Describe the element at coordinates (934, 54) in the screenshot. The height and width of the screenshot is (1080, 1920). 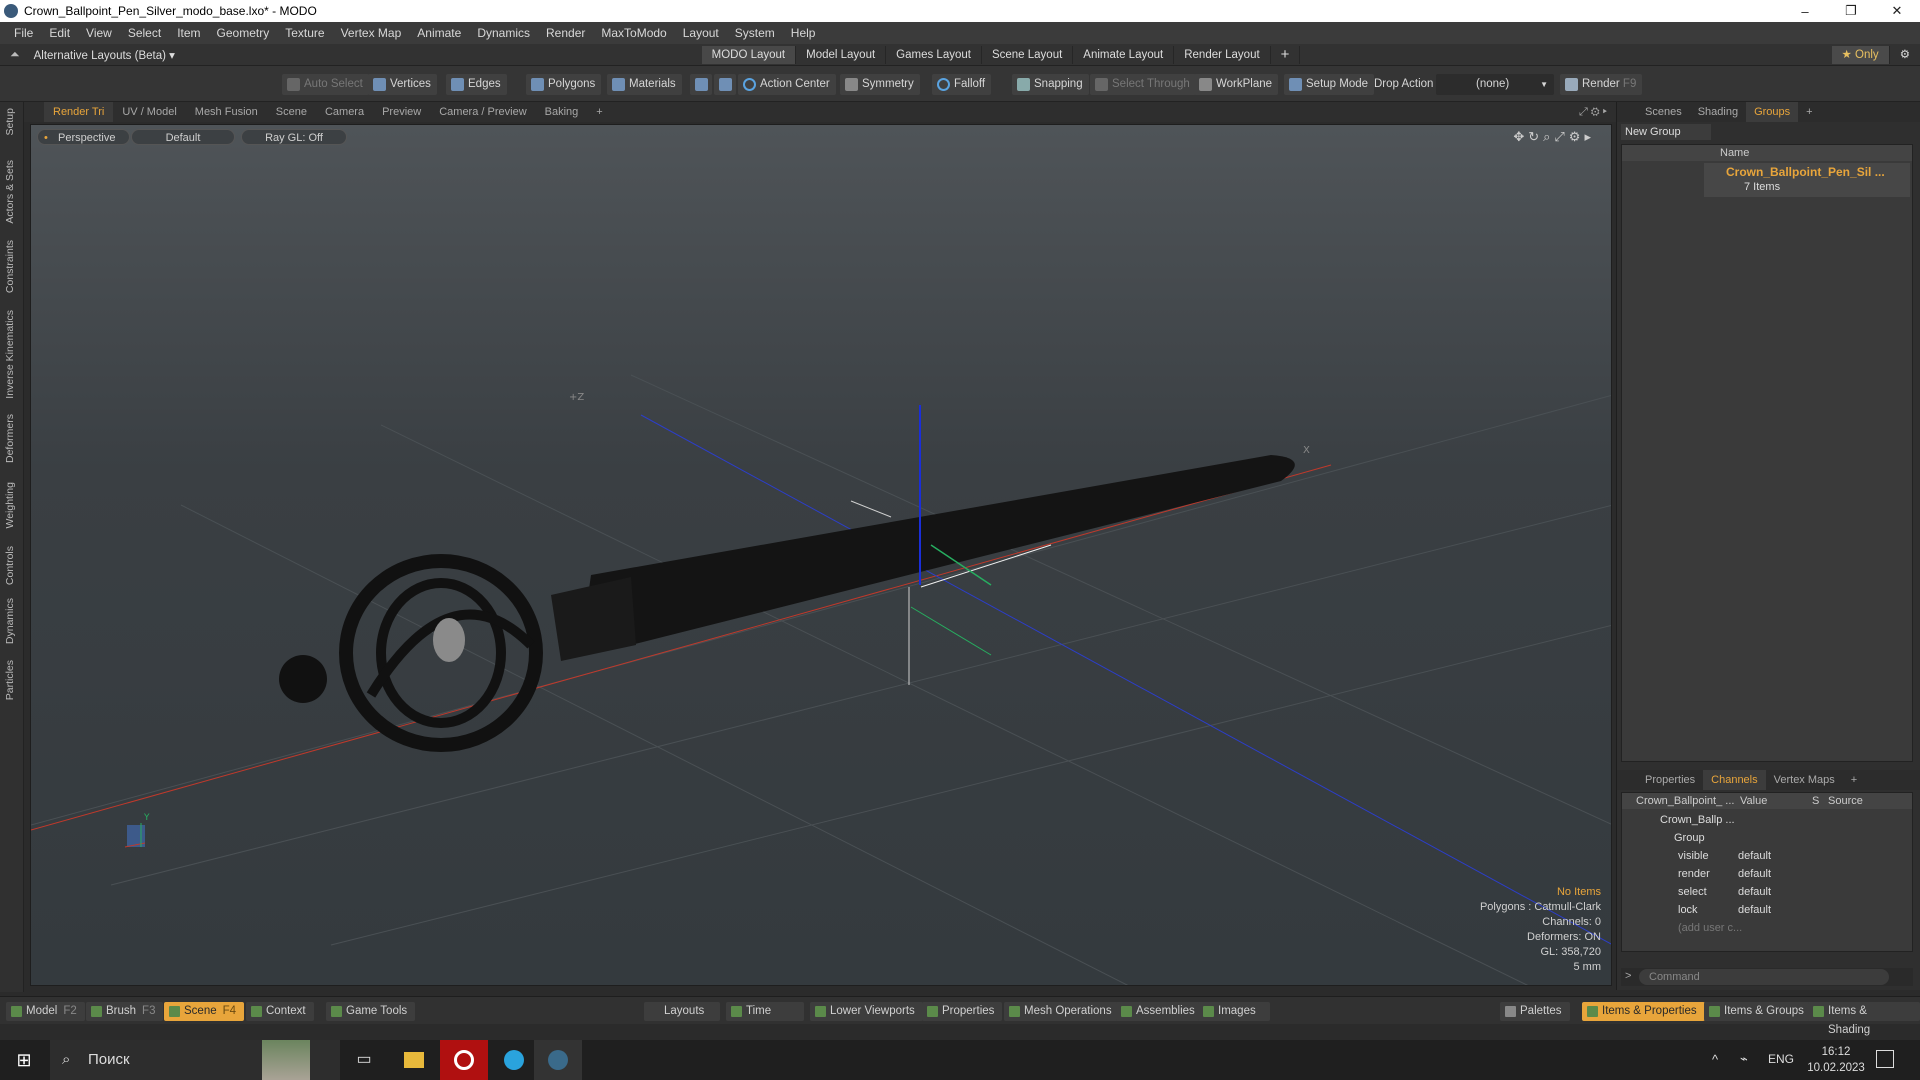
I see `tab-games-layout: Games Layout` at that location.